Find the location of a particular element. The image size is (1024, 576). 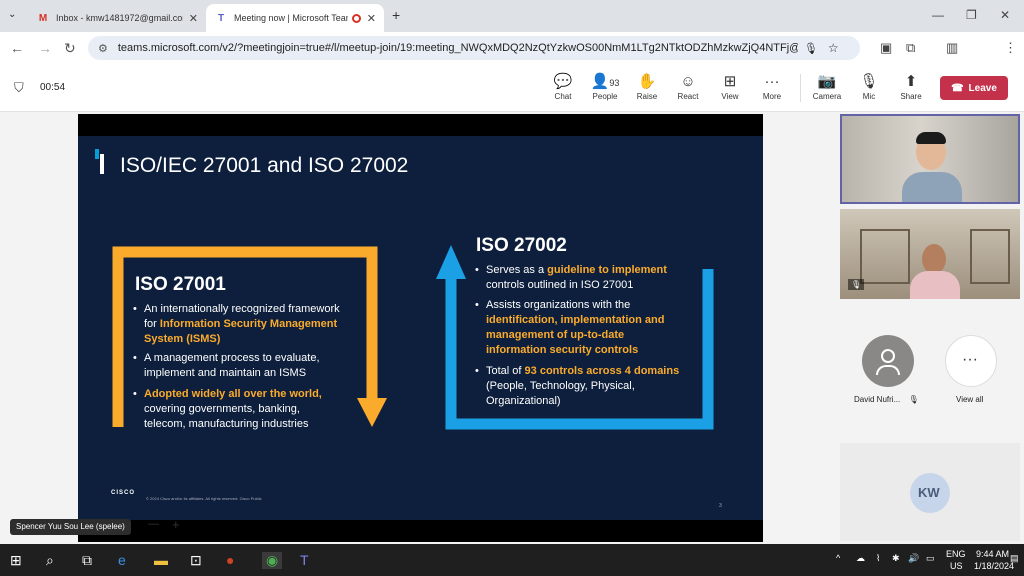

tab-teams: T Meeting now | Microsoft Teams ✕ is located at coordinates (295, 18).